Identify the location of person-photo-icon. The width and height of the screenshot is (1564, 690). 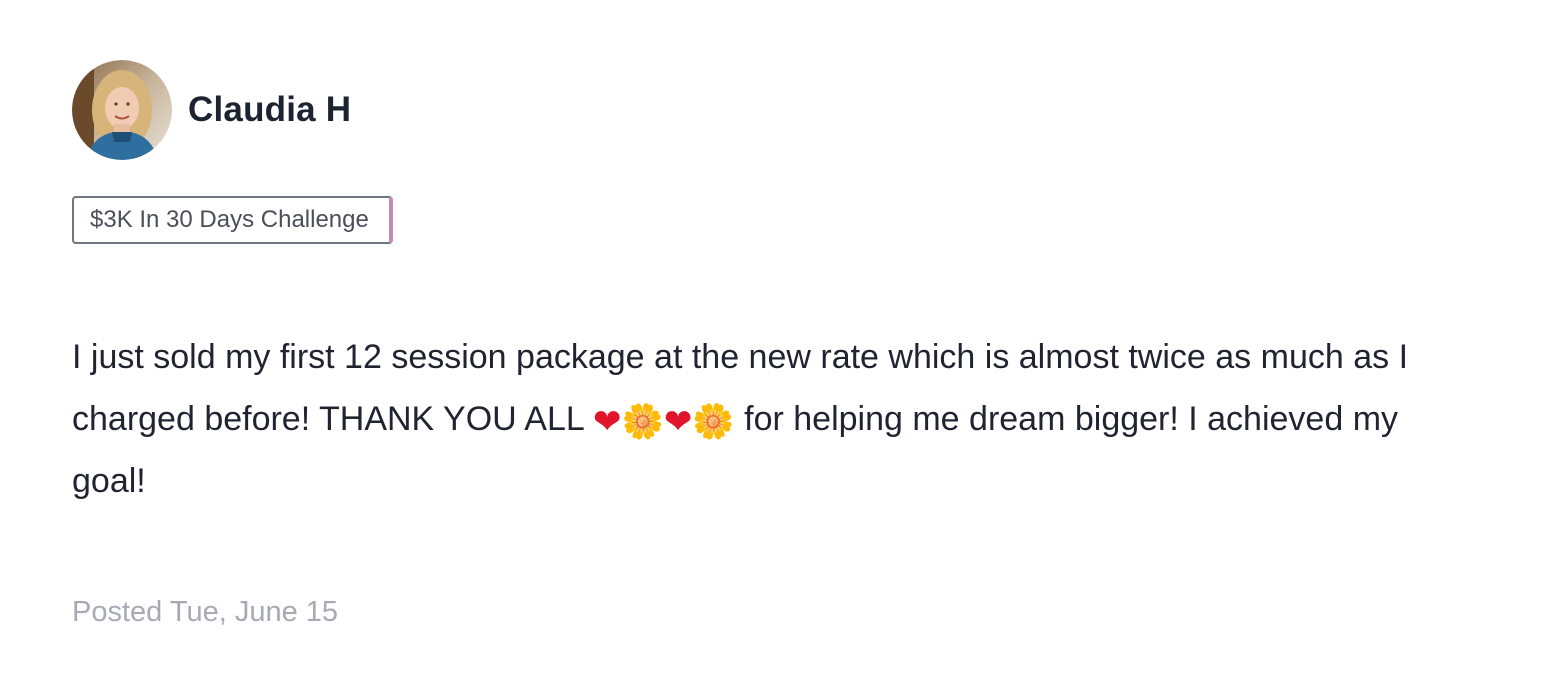
(122, 110).